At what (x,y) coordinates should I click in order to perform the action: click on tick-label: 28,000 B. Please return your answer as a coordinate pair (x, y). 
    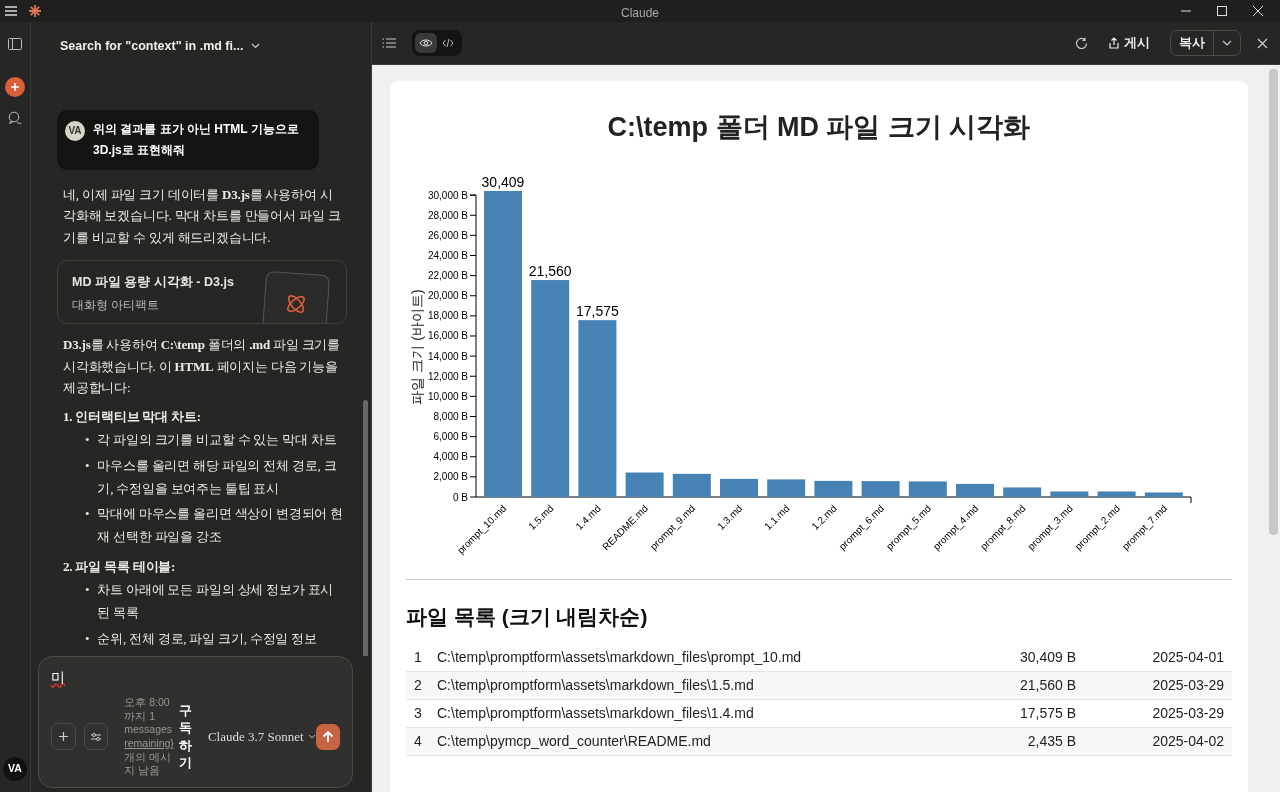
    Looking at the image, I should click on (447, 216).